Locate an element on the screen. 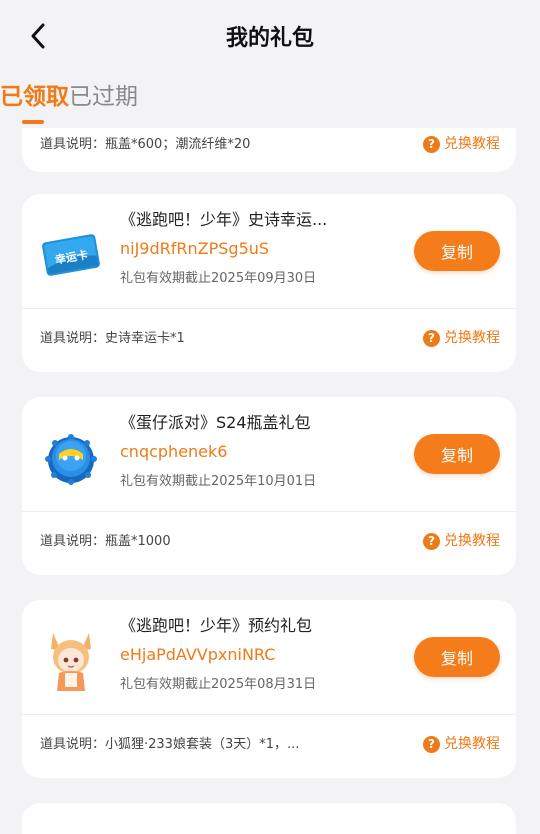  tab-bar: 已领取 已过期 is located at coordinates (270, 104).